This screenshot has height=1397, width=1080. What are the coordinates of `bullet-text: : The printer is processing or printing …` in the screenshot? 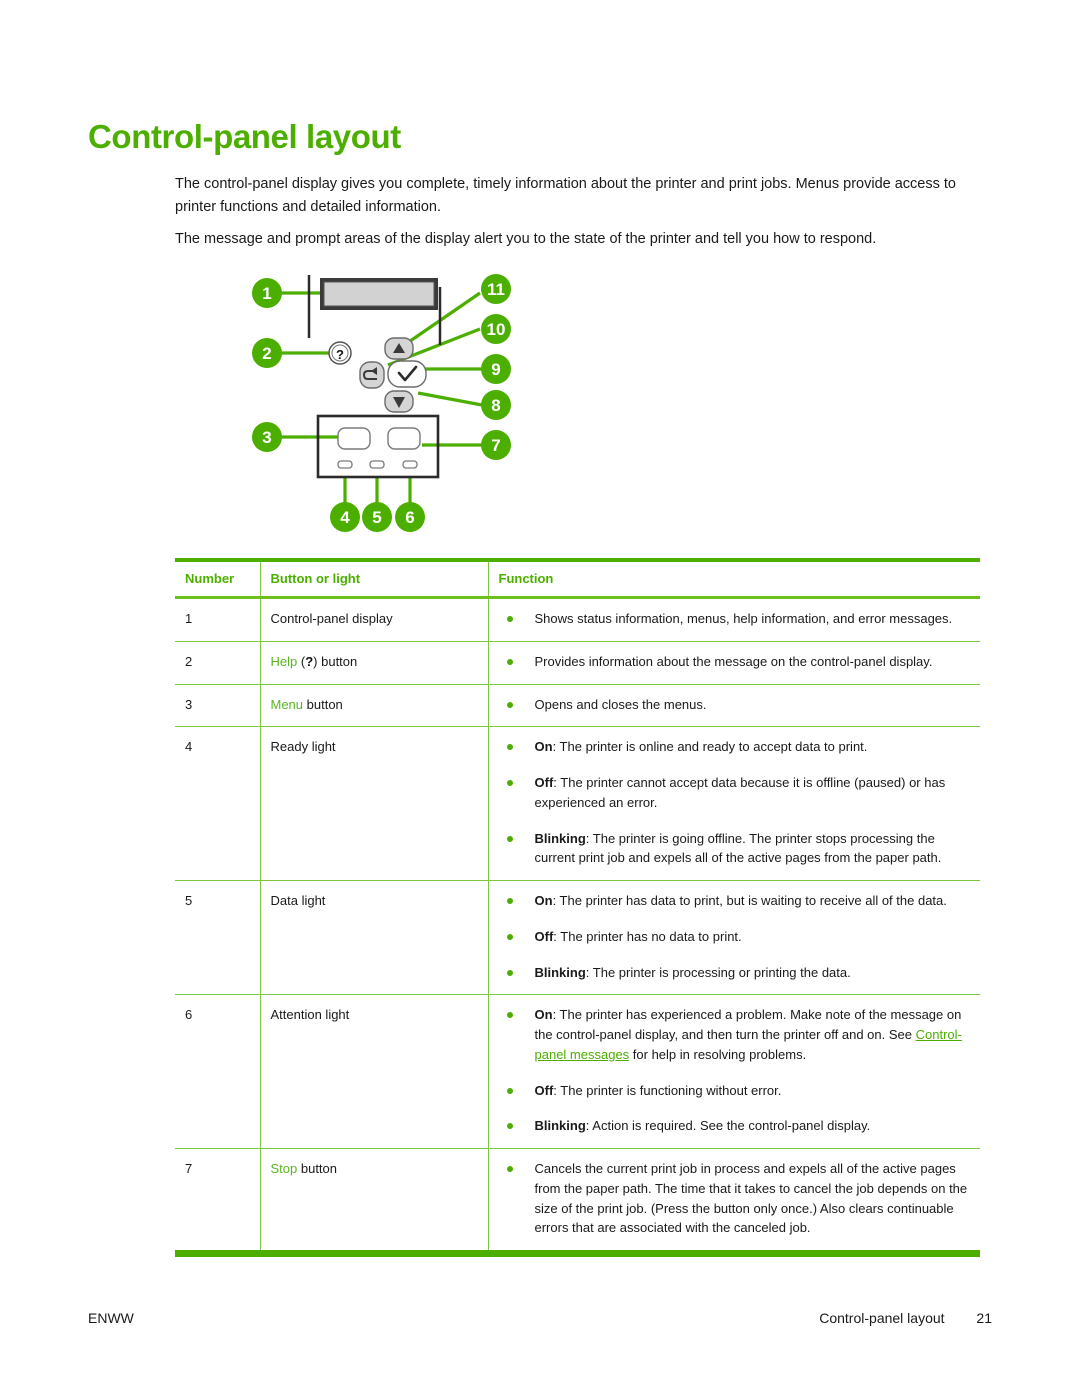 It's located at (718, 972).